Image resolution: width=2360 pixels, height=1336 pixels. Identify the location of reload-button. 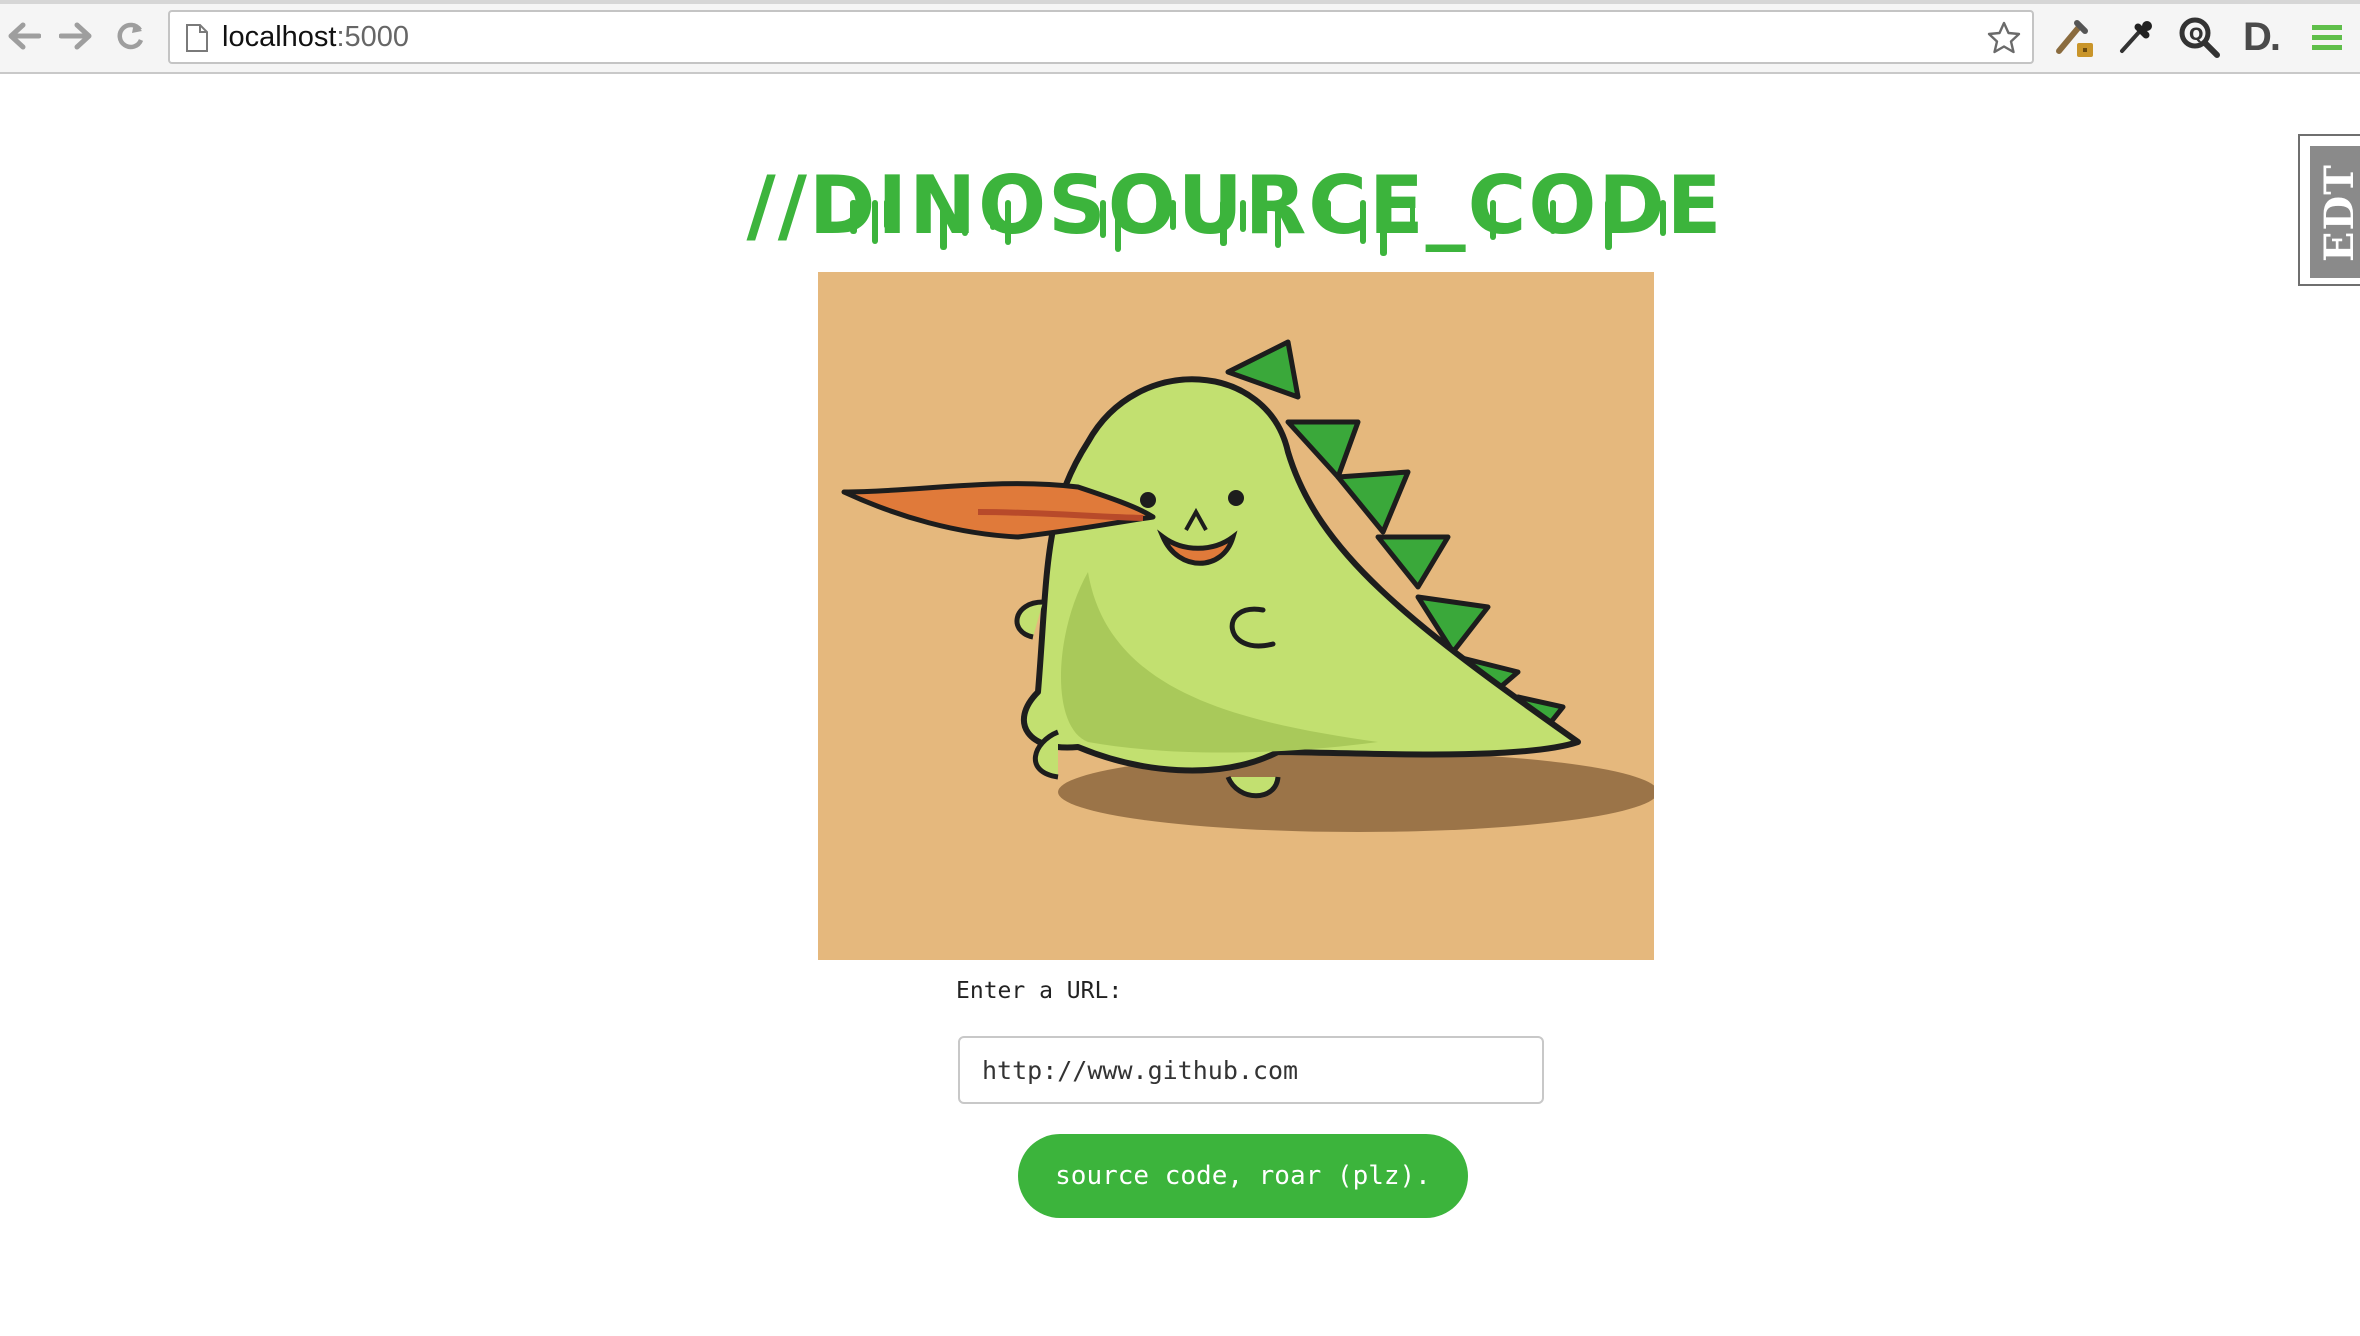
(130, 36).